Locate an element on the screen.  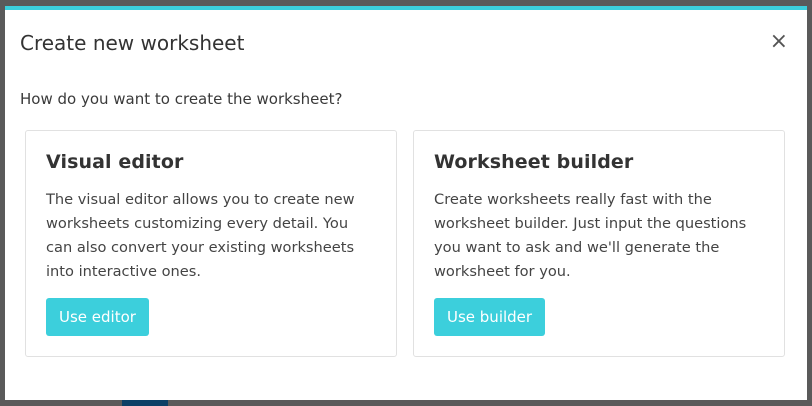
modal-header: Create new worksheet × is located at coordinates (406, 43).